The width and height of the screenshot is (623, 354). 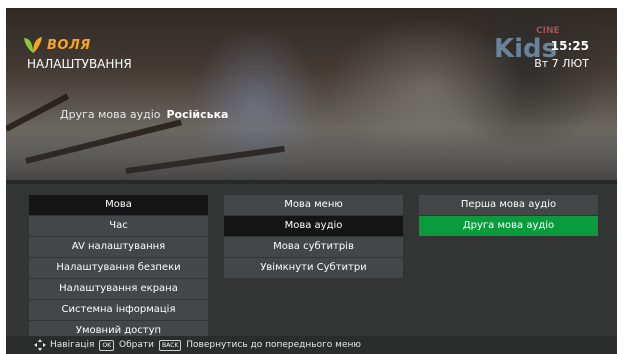 I want to click on menu-item-audio-language: Мова аудіо, so click(x=313, y=226).